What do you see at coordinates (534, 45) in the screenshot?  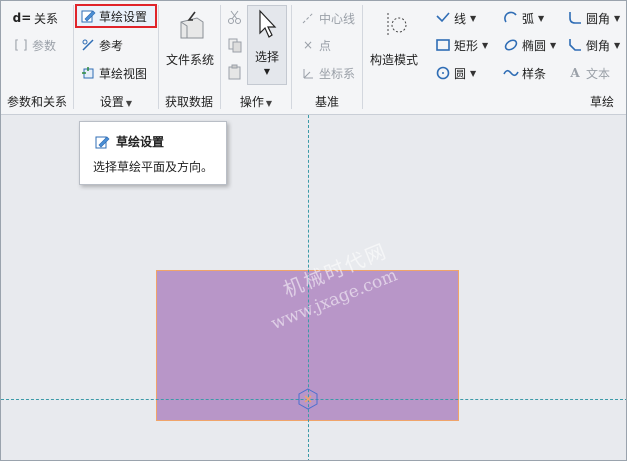 I see `ellipse-label: 椭圆` at bounding box center [534, 45].